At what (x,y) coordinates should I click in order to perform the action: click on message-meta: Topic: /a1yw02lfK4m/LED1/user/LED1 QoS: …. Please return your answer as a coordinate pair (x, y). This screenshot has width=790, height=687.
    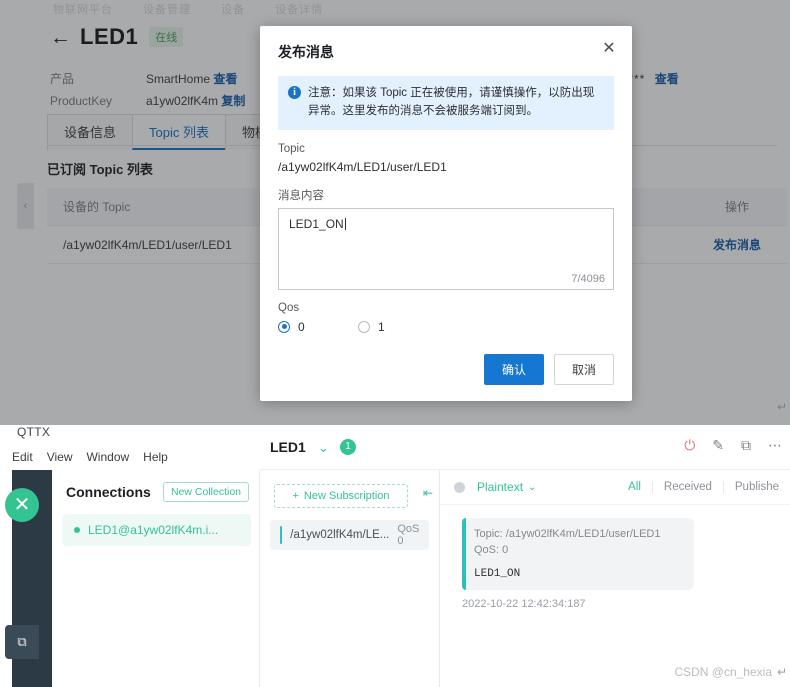
    Looking at the image, I should click on (567, 542).